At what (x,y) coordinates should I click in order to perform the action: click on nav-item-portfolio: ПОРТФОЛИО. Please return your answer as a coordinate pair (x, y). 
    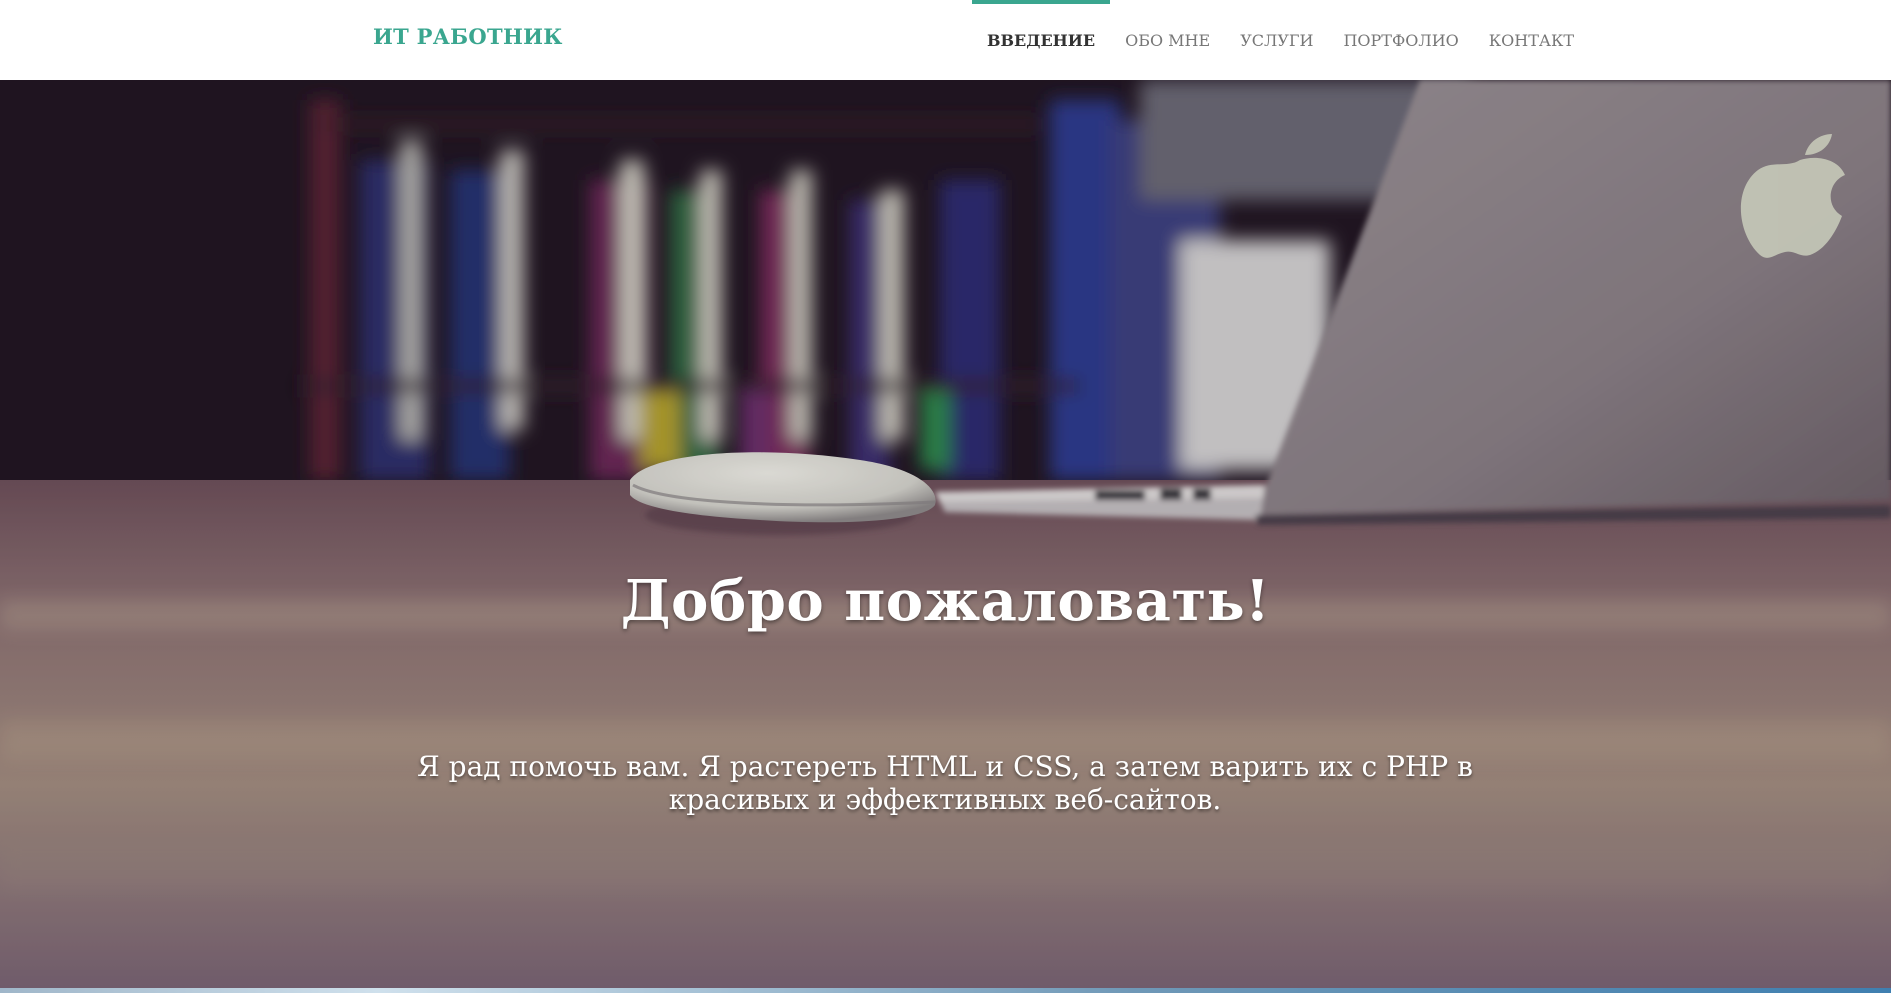
    Looking at the image, I should click on (1400, 40).